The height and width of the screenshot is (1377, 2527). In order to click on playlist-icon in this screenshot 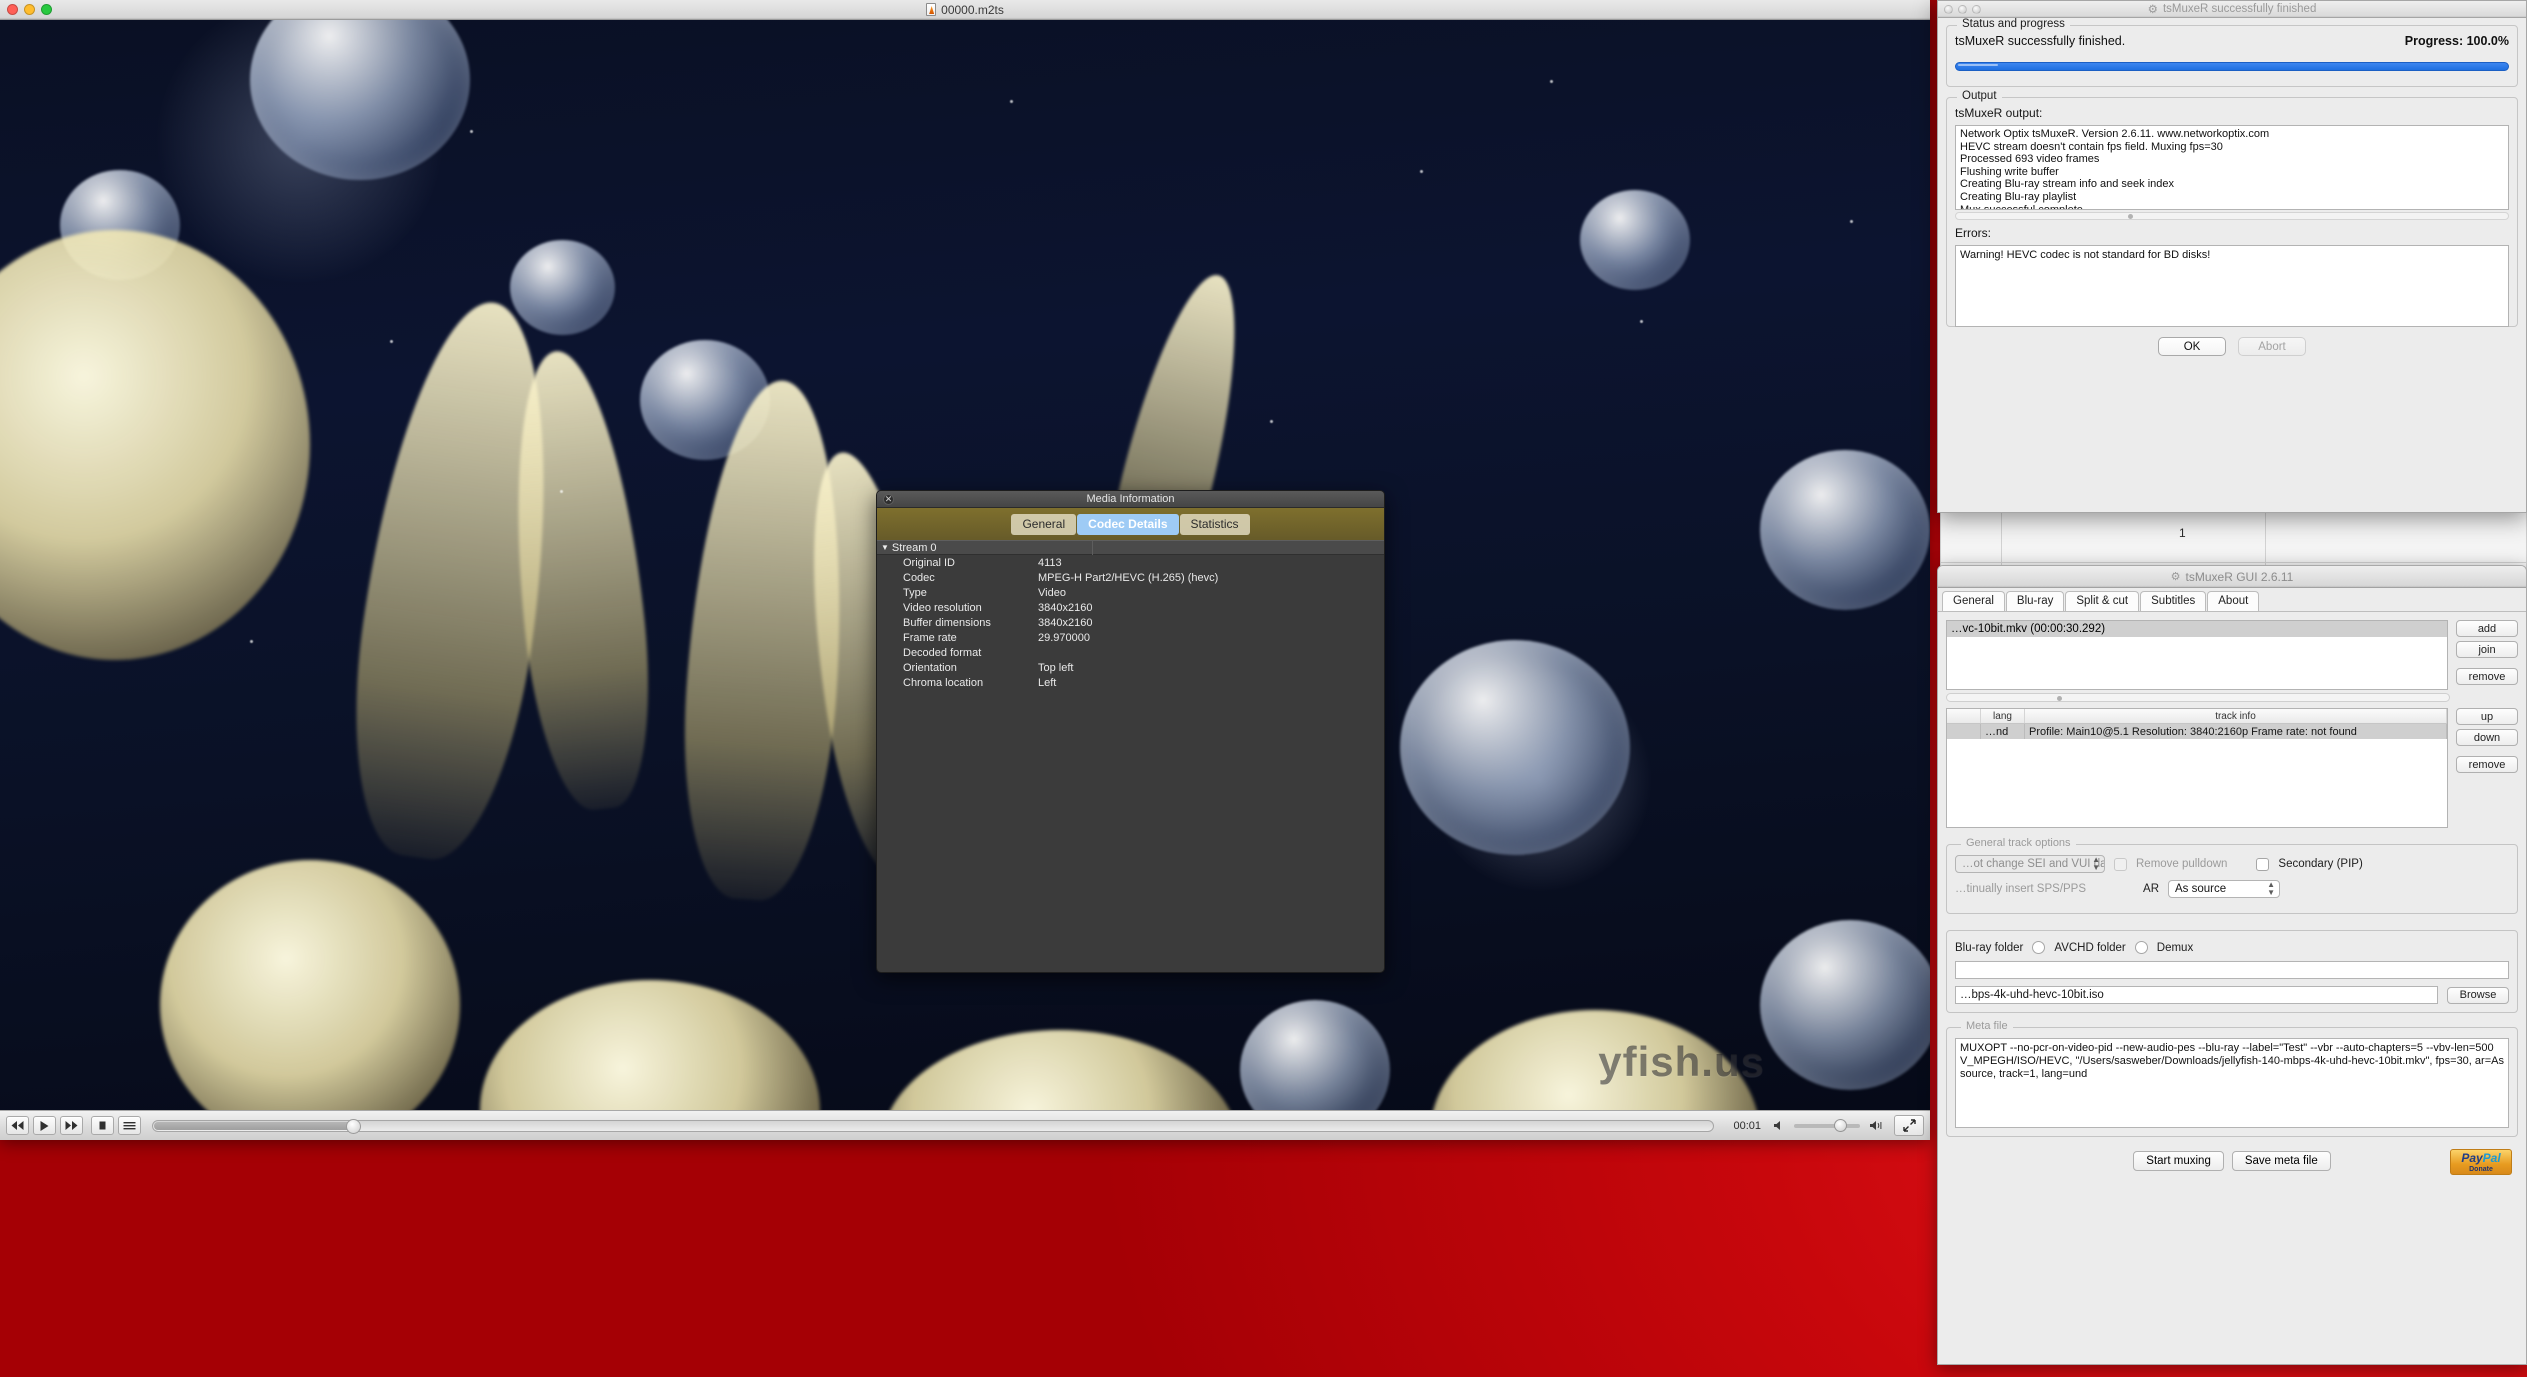, I will do `click(129, 1126)`.